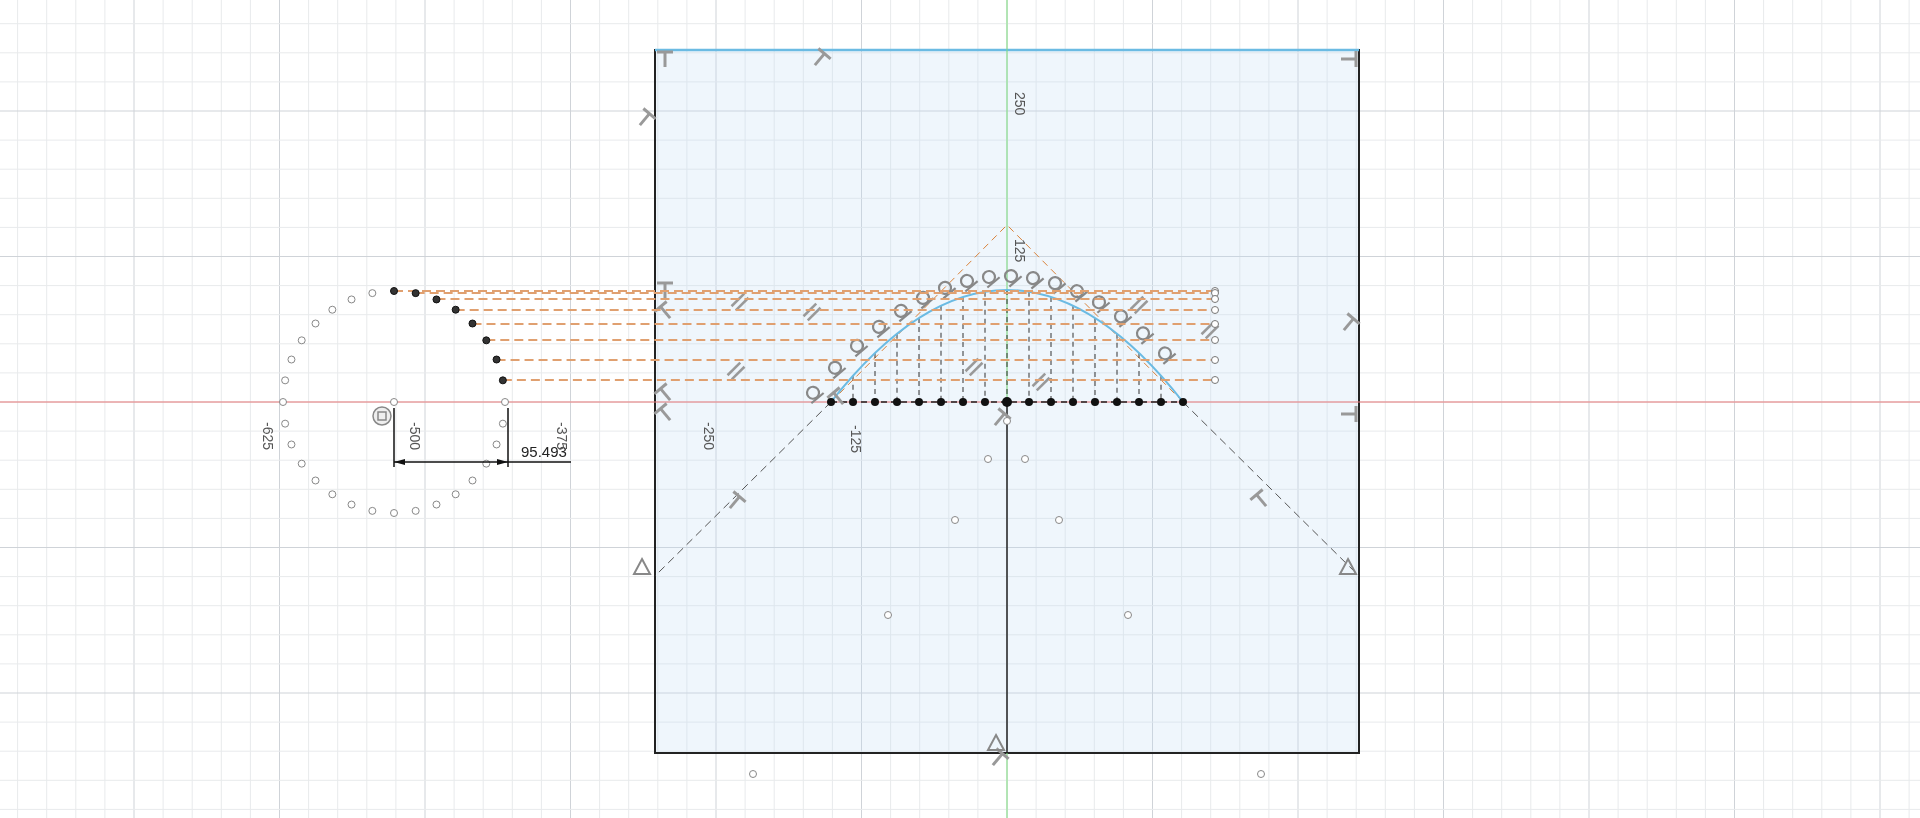  I want to click on axis-label: -625, so click(268, 436).